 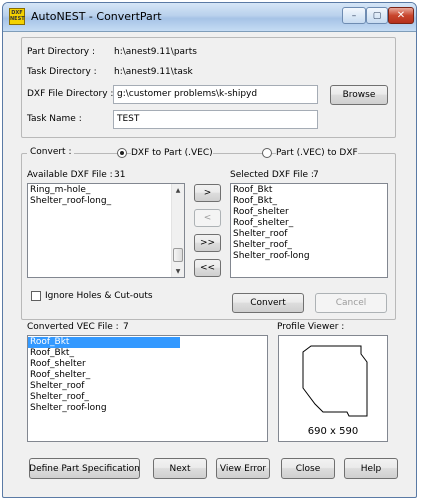 What do you see at coordinates (106, 201) in the screenshot?
I see `list-item: Shelter_roof-long_` at bounding box center [106, 201].